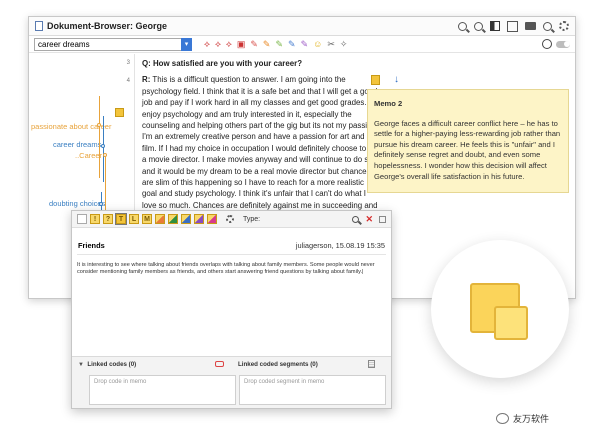  Describe the element at coordinates (547, 26) in the screenshot. I see `zoom-icon` at that location.